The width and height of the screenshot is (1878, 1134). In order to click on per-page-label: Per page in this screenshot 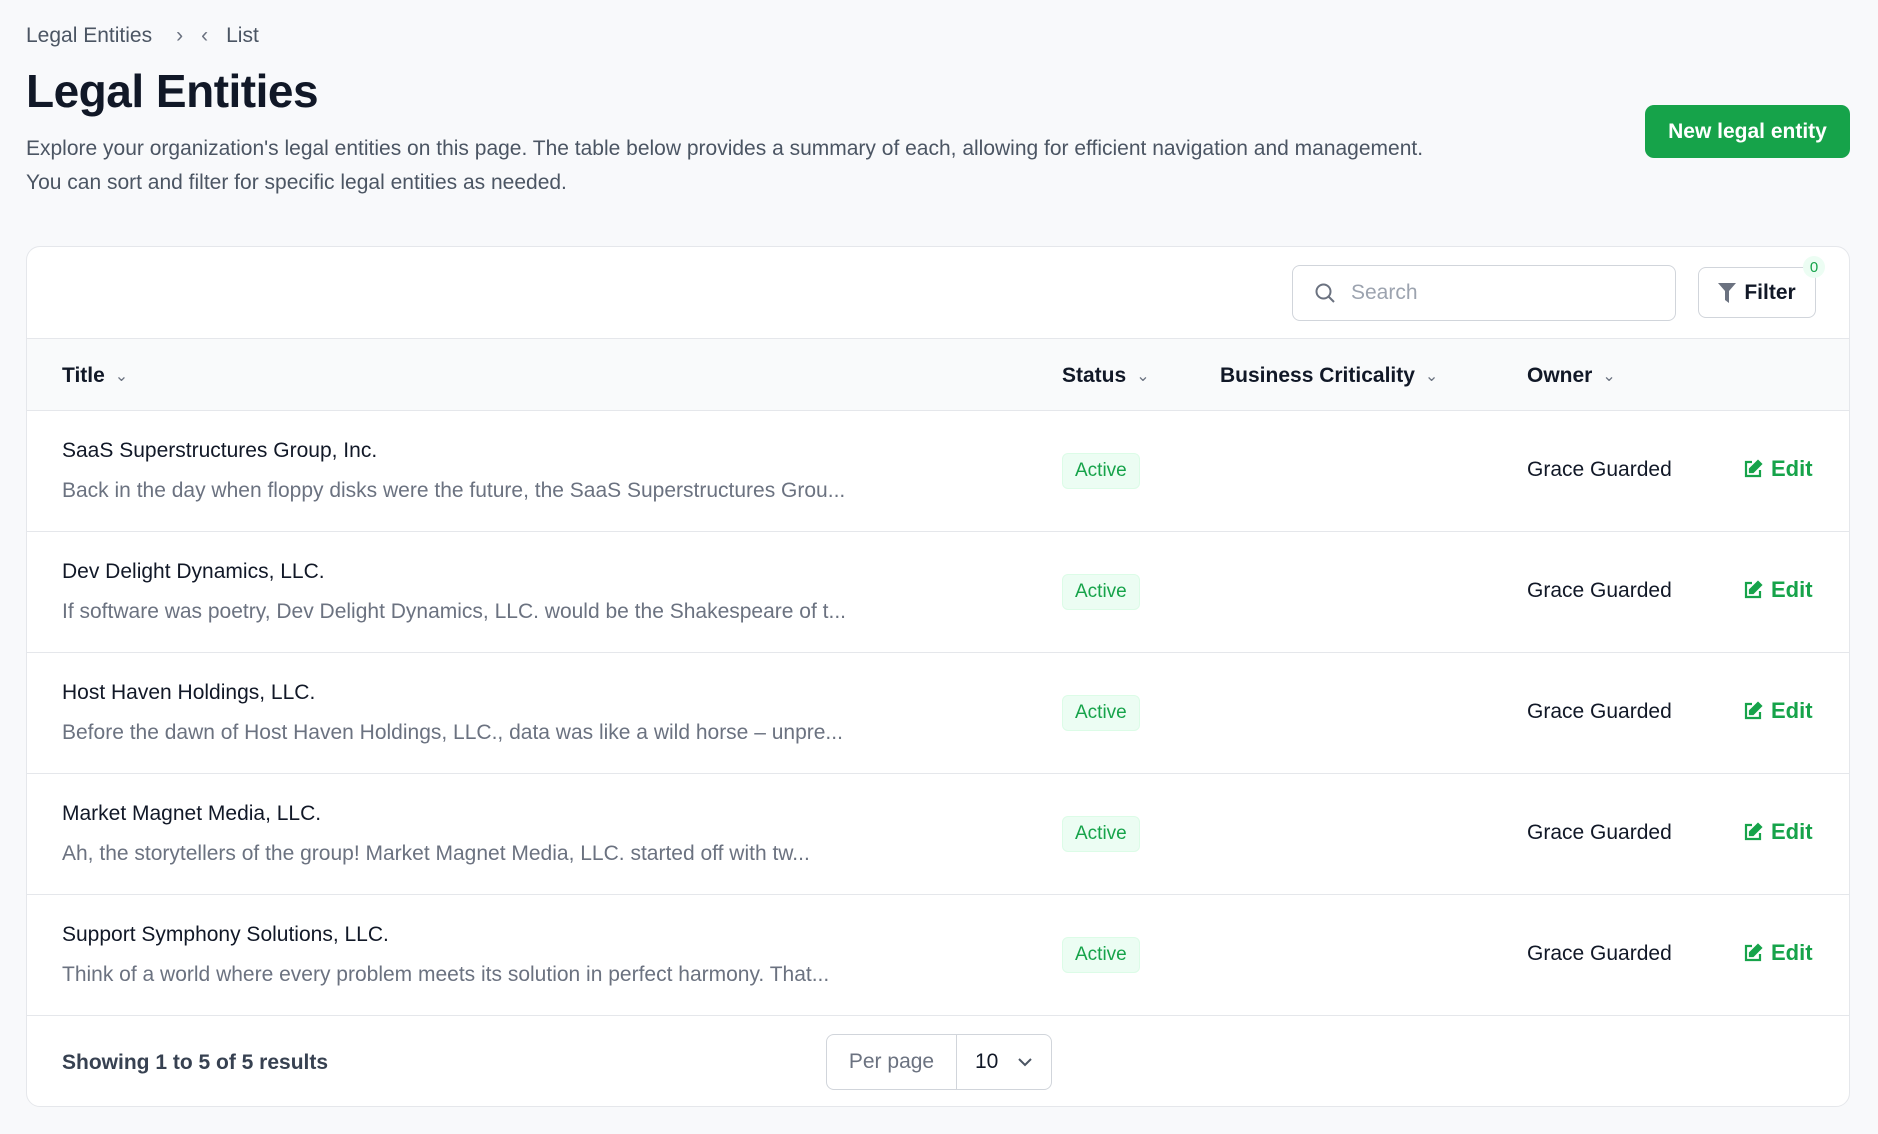, I will do `click(892, 1062)`.